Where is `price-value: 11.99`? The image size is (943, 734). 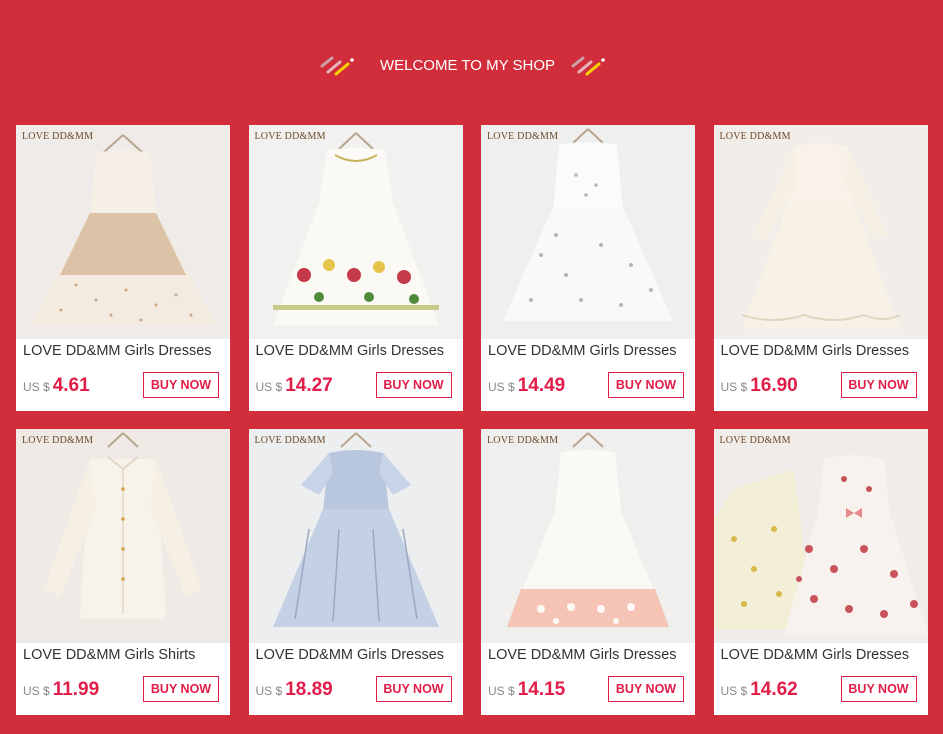 price-value: 11.99 is located at coordinates (76, 689).